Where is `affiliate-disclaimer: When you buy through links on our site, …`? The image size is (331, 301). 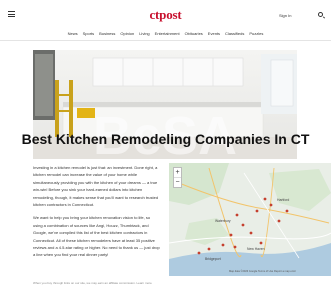
affiliate-disclaimer: When you buy through links on our site, … is located at coordinates (92, 283).